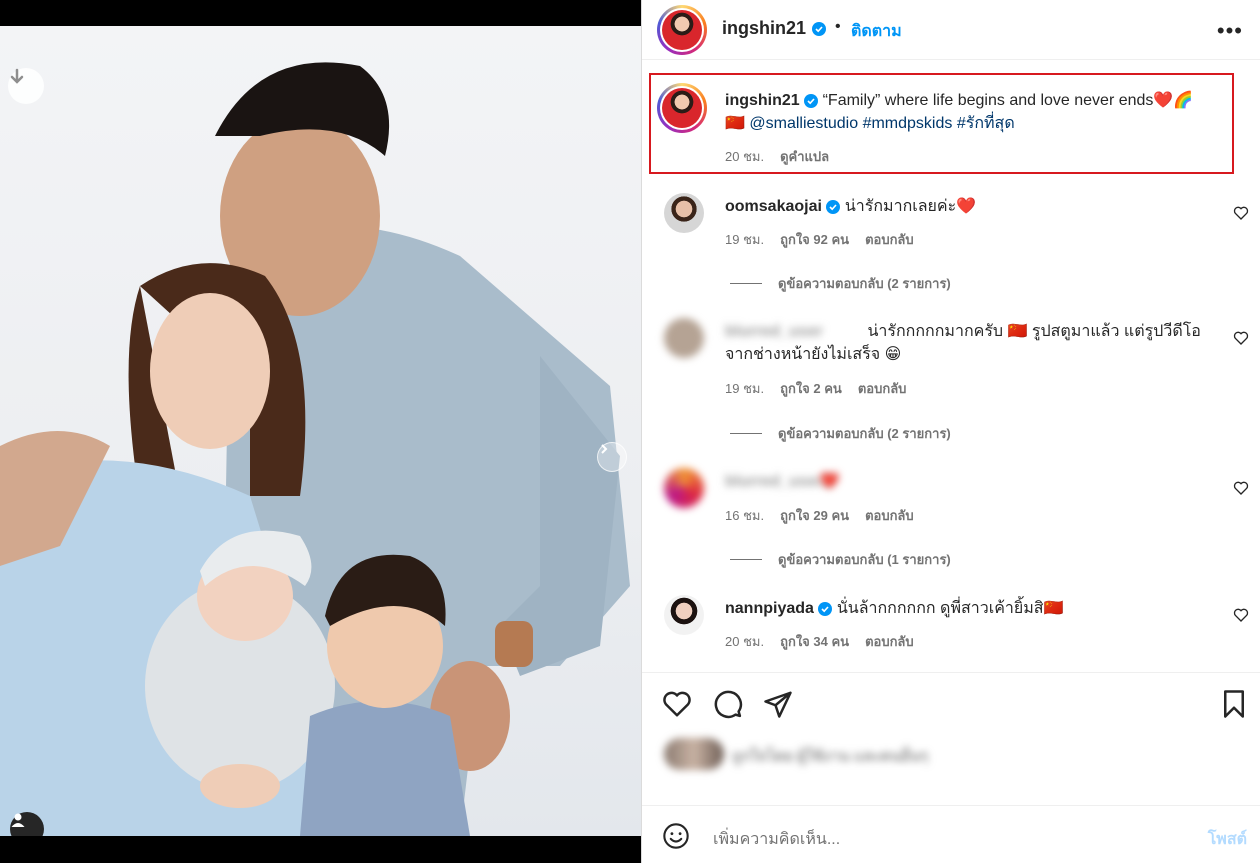  I want to click on caption-time: 20 ชม., so click(744, 156).